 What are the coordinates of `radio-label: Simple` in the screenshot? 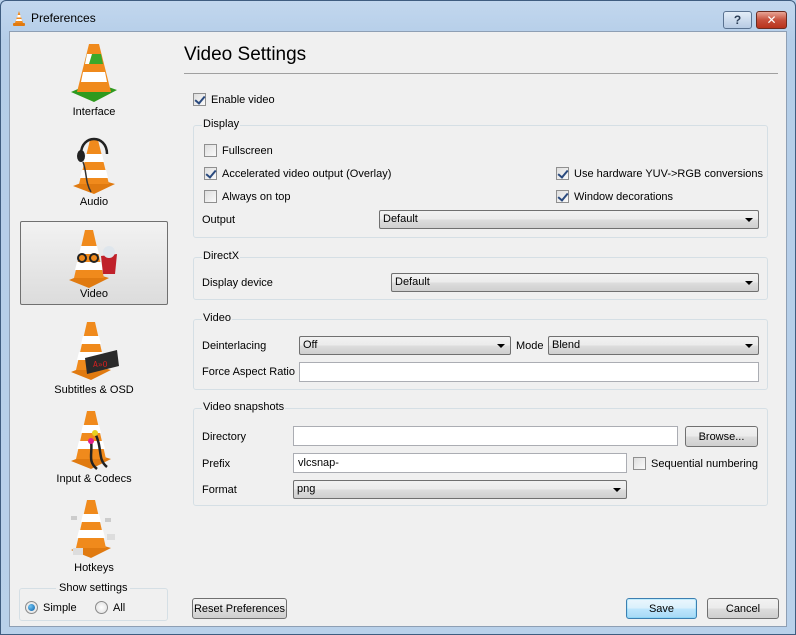 It's located at (60, 607).